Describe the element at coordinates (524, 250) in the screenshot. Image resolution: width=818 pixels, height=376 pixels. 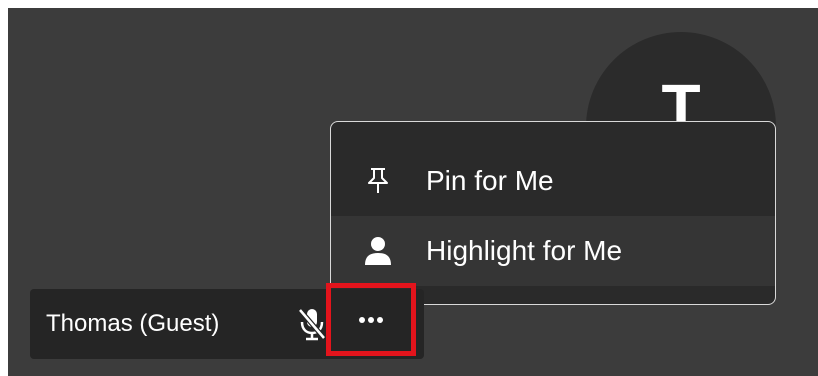
I see `menu-item-label: Highlight for Me` at that location.